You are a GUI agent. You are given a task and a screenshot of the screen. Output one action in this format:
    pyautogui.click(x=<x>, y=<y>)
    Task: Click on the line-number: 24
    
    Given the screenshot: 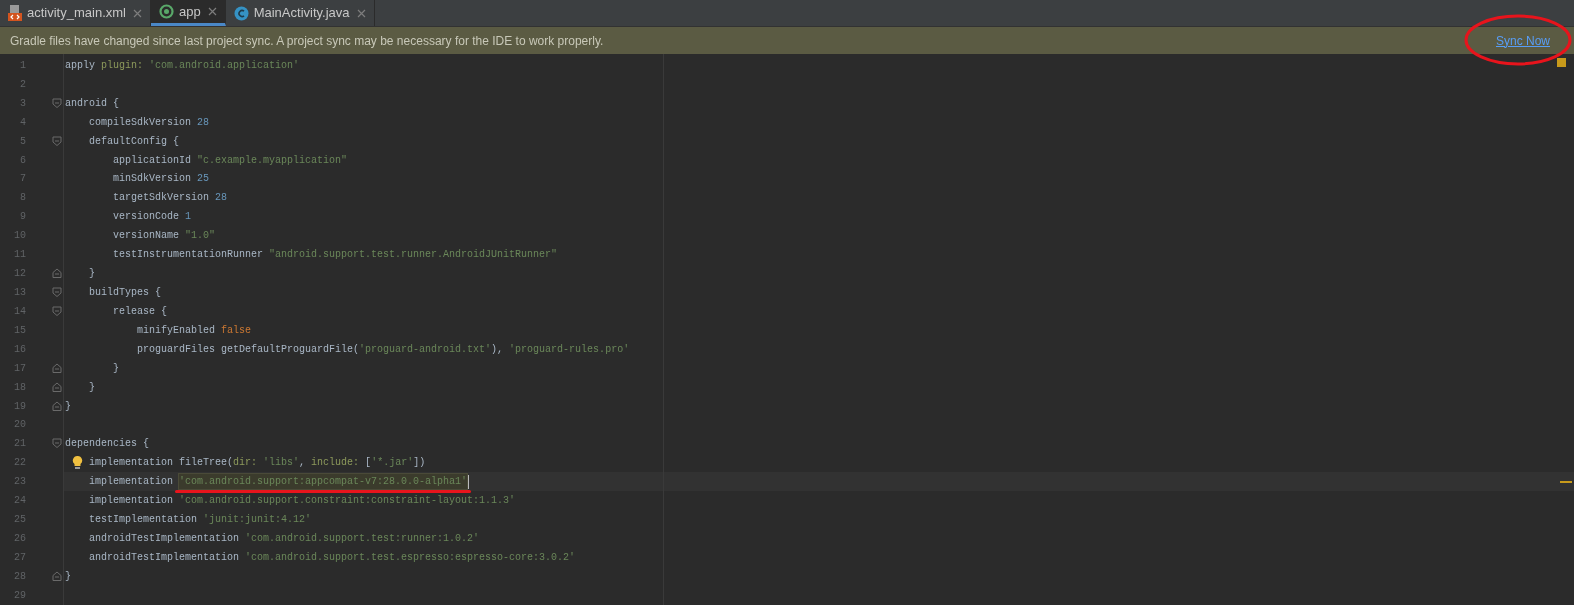 What is the action you would take?
    pyautogui.click(x=19, y=501)
    